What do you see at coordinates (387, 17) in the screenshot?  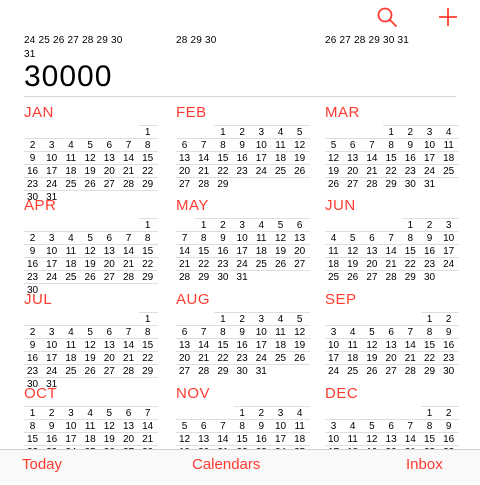 I see `search-icon` at bounding box center [387, 17].